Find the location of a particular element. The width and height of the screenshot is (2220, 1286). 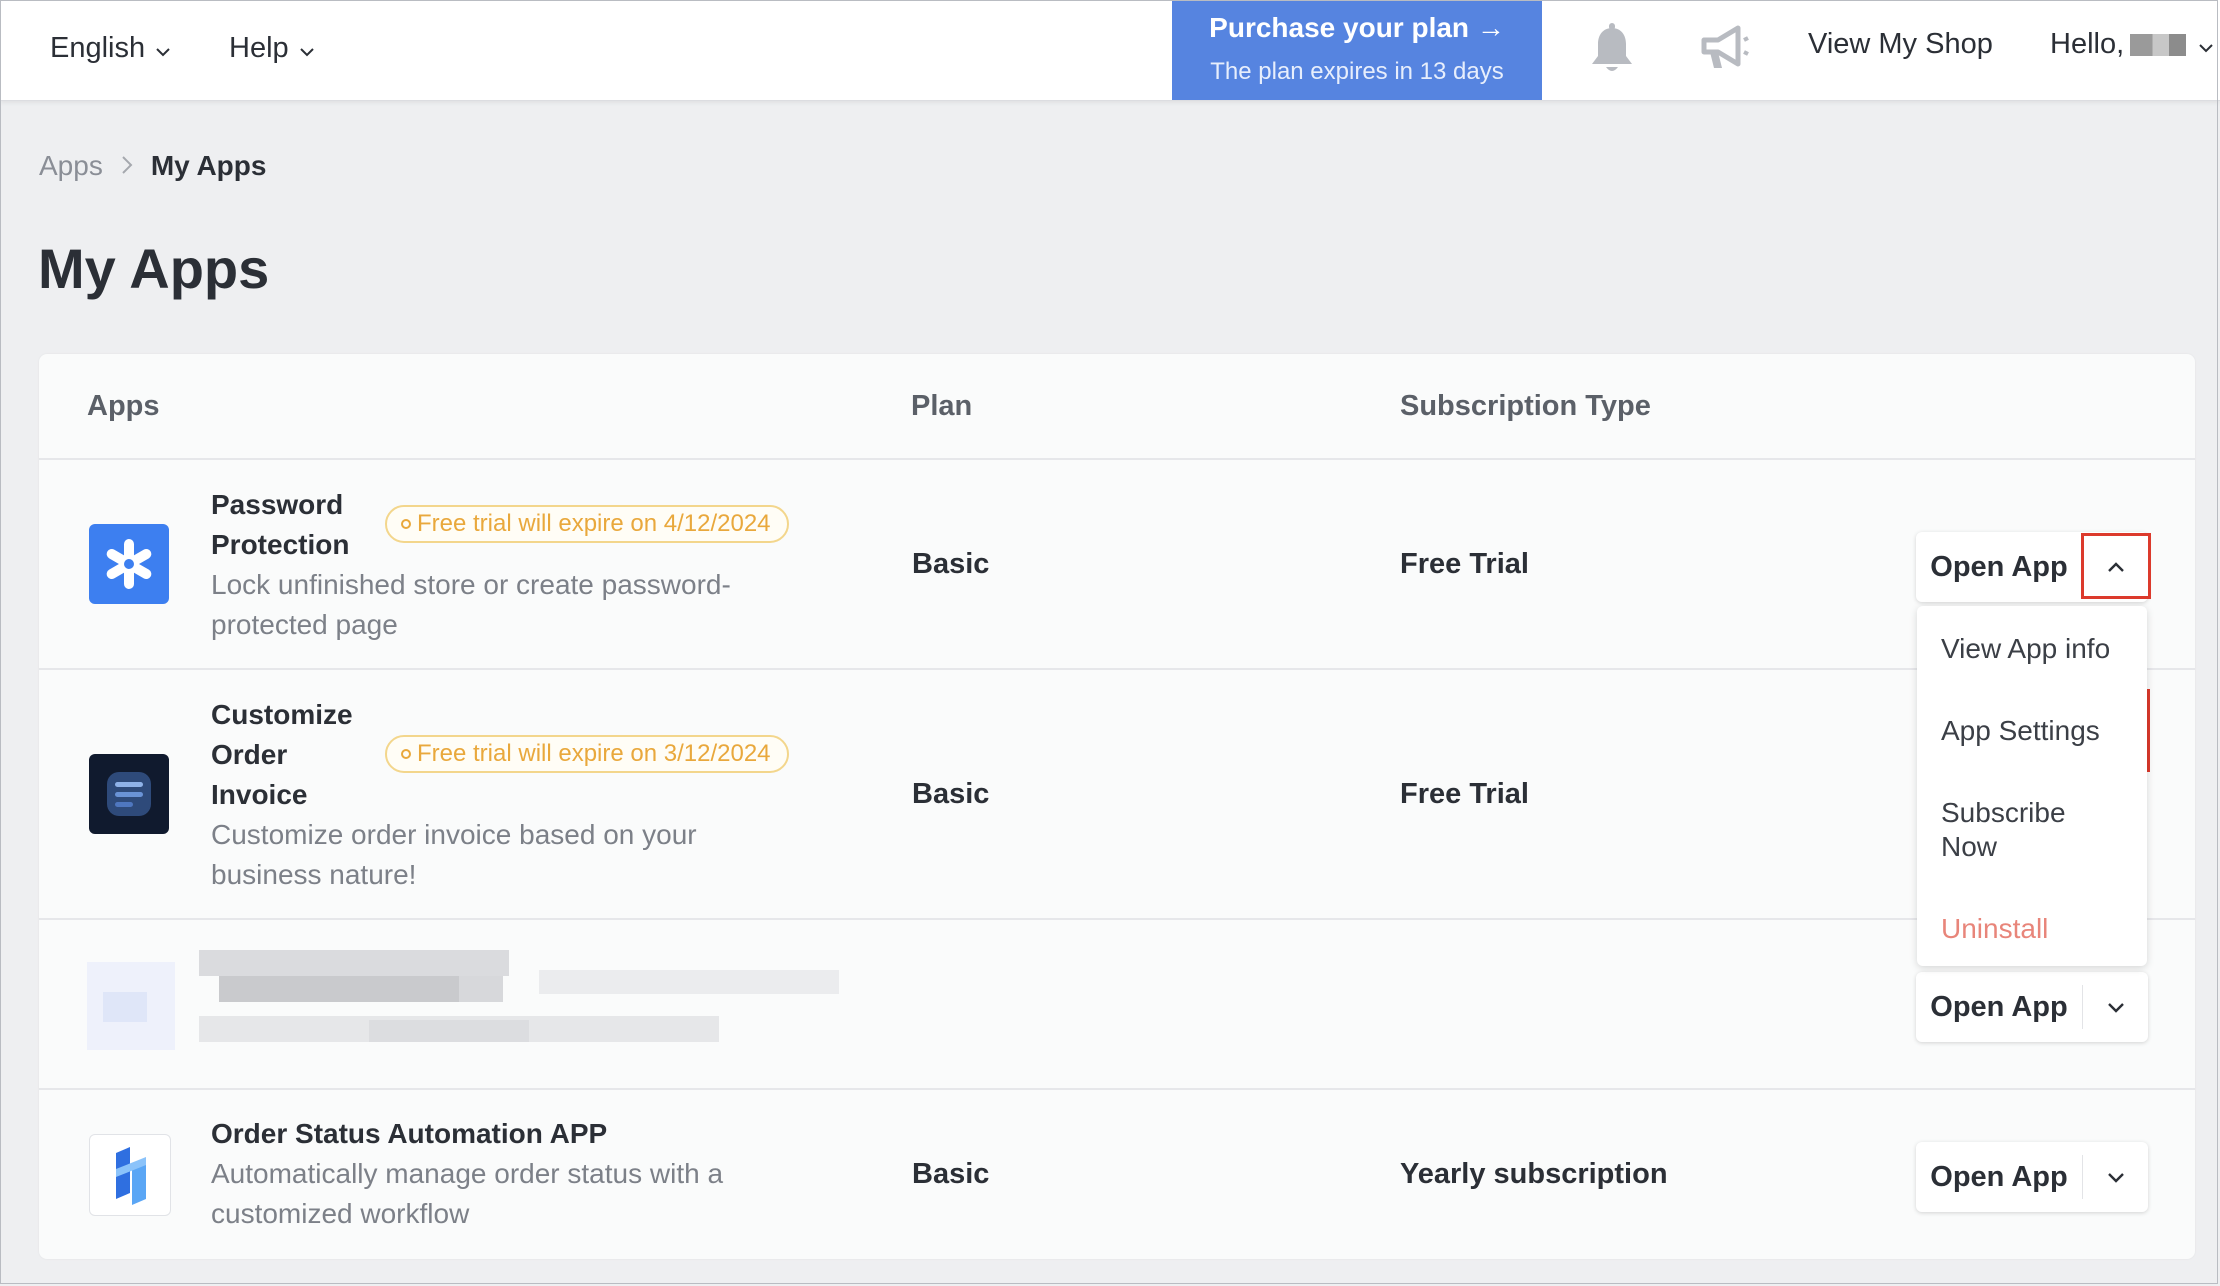

redacted-username is located at coordinates (2158, 44).